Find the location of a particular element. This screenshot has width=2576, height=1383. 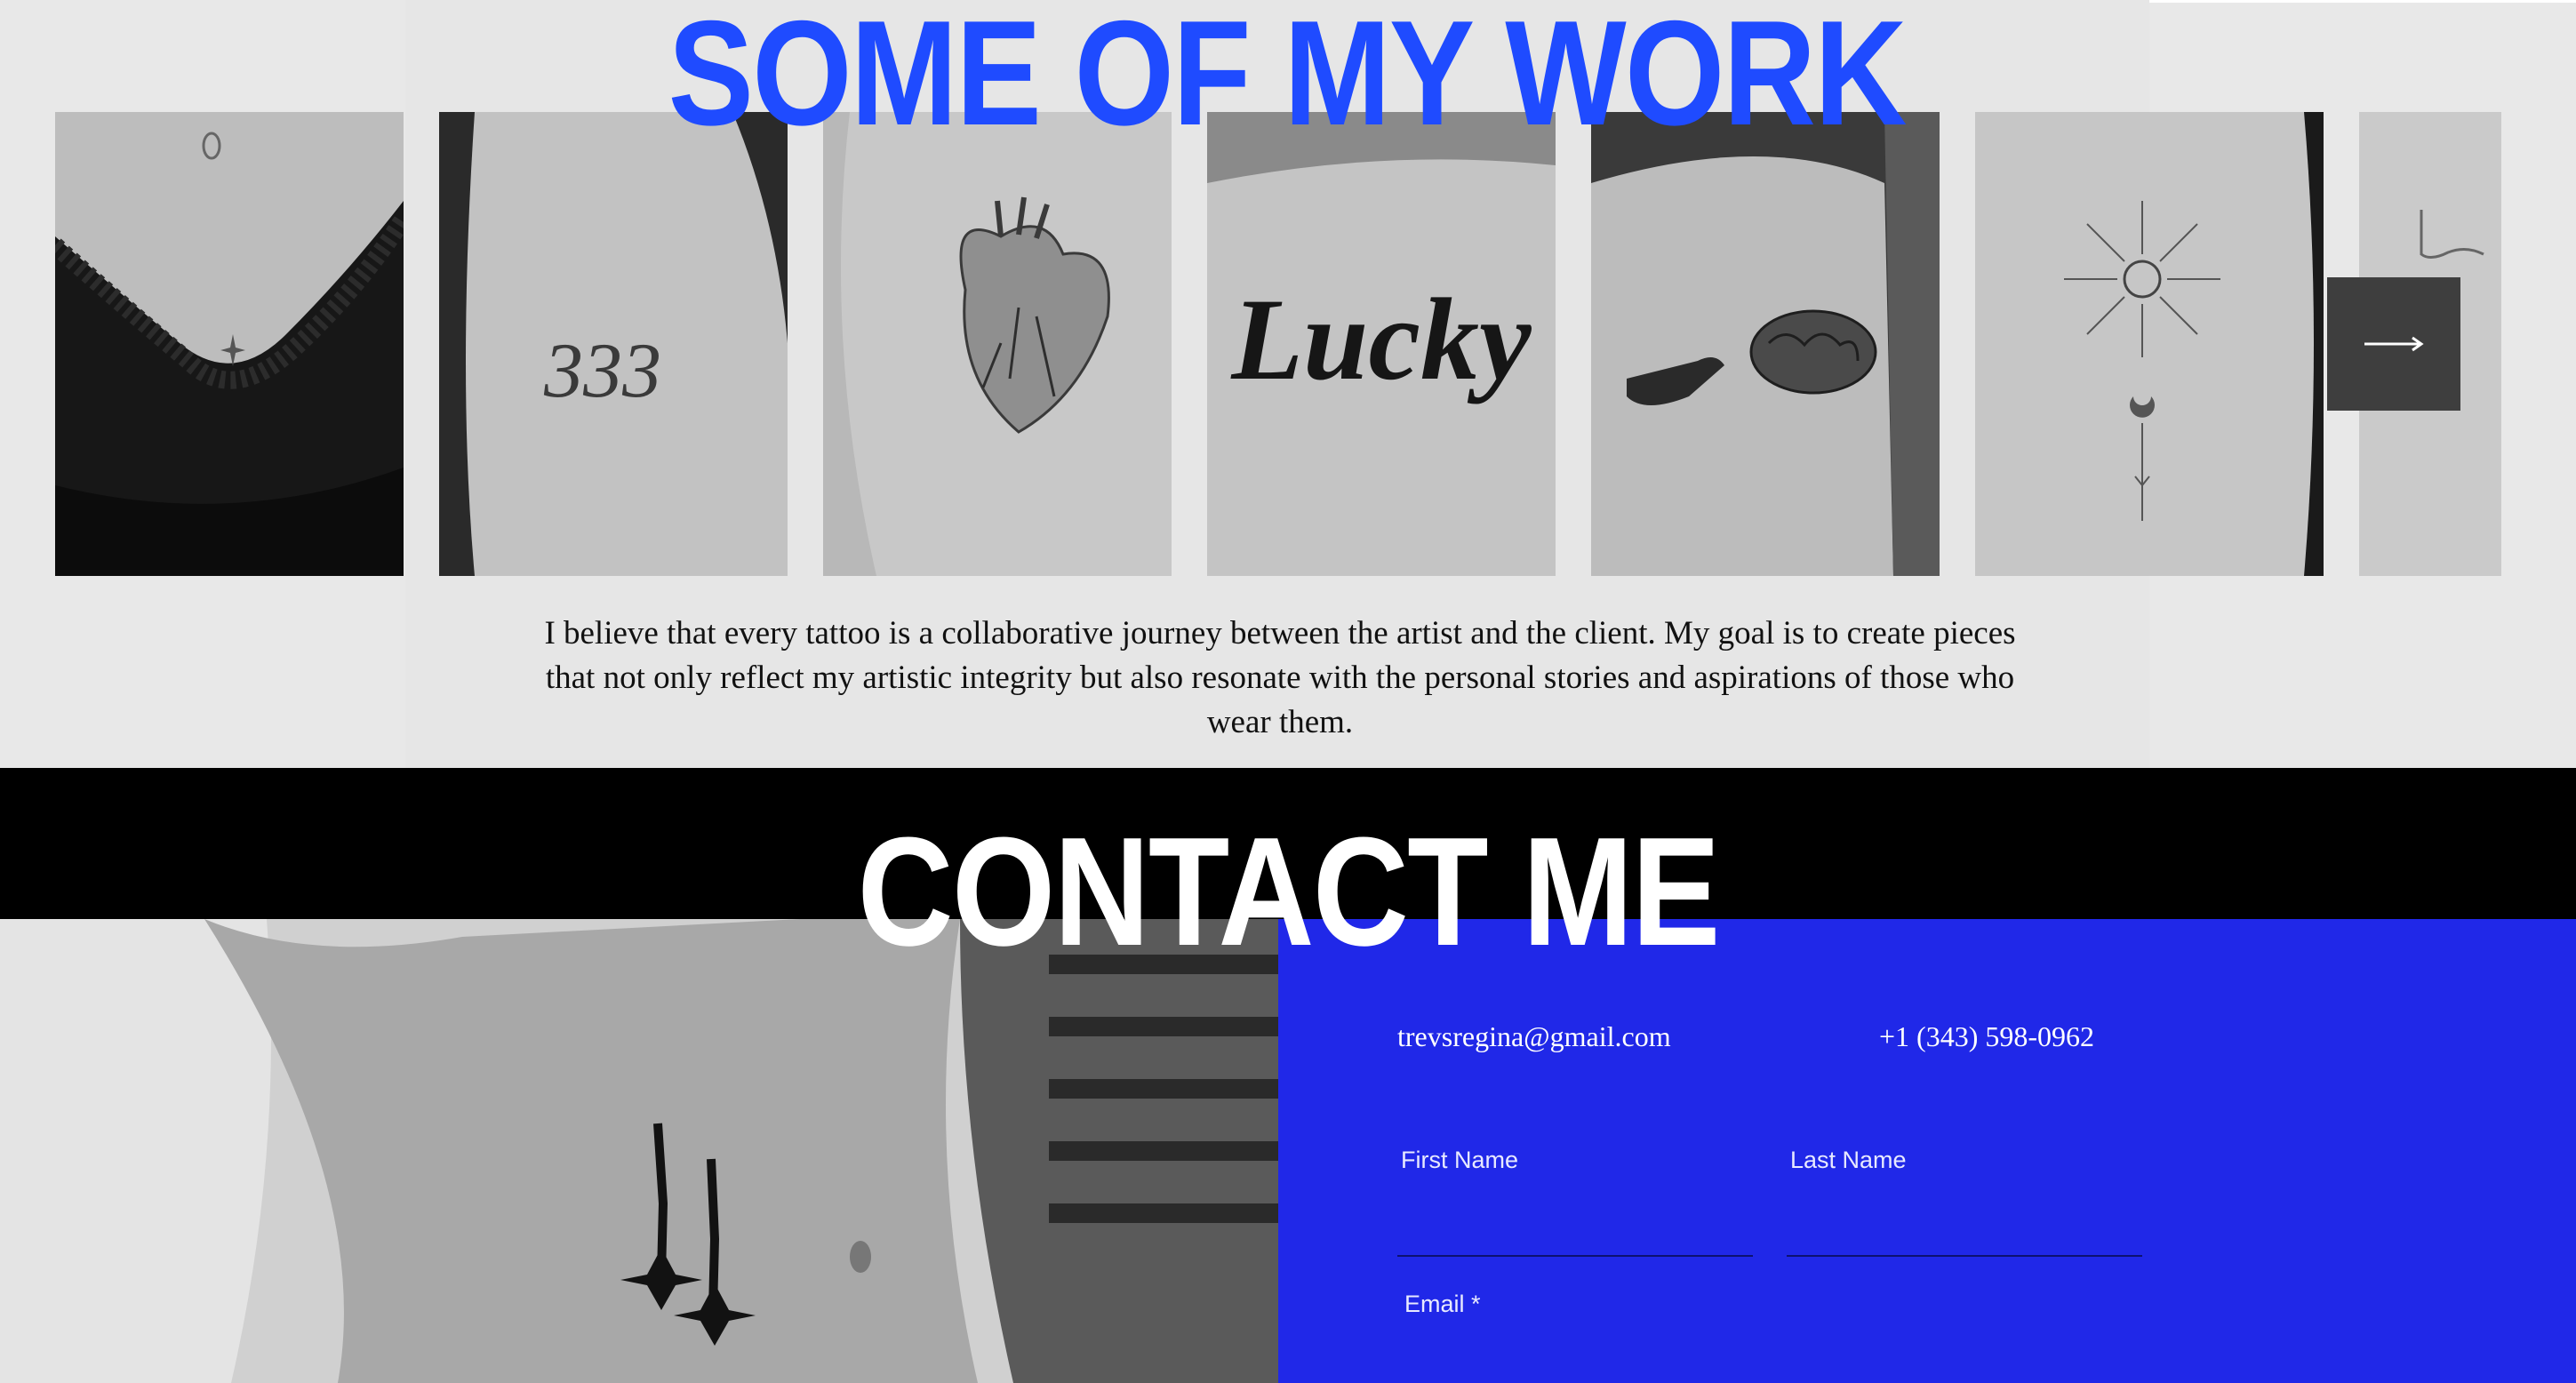

contact-email-link: trevsregina@gmail.com is located at coordinates (1534, 1036).